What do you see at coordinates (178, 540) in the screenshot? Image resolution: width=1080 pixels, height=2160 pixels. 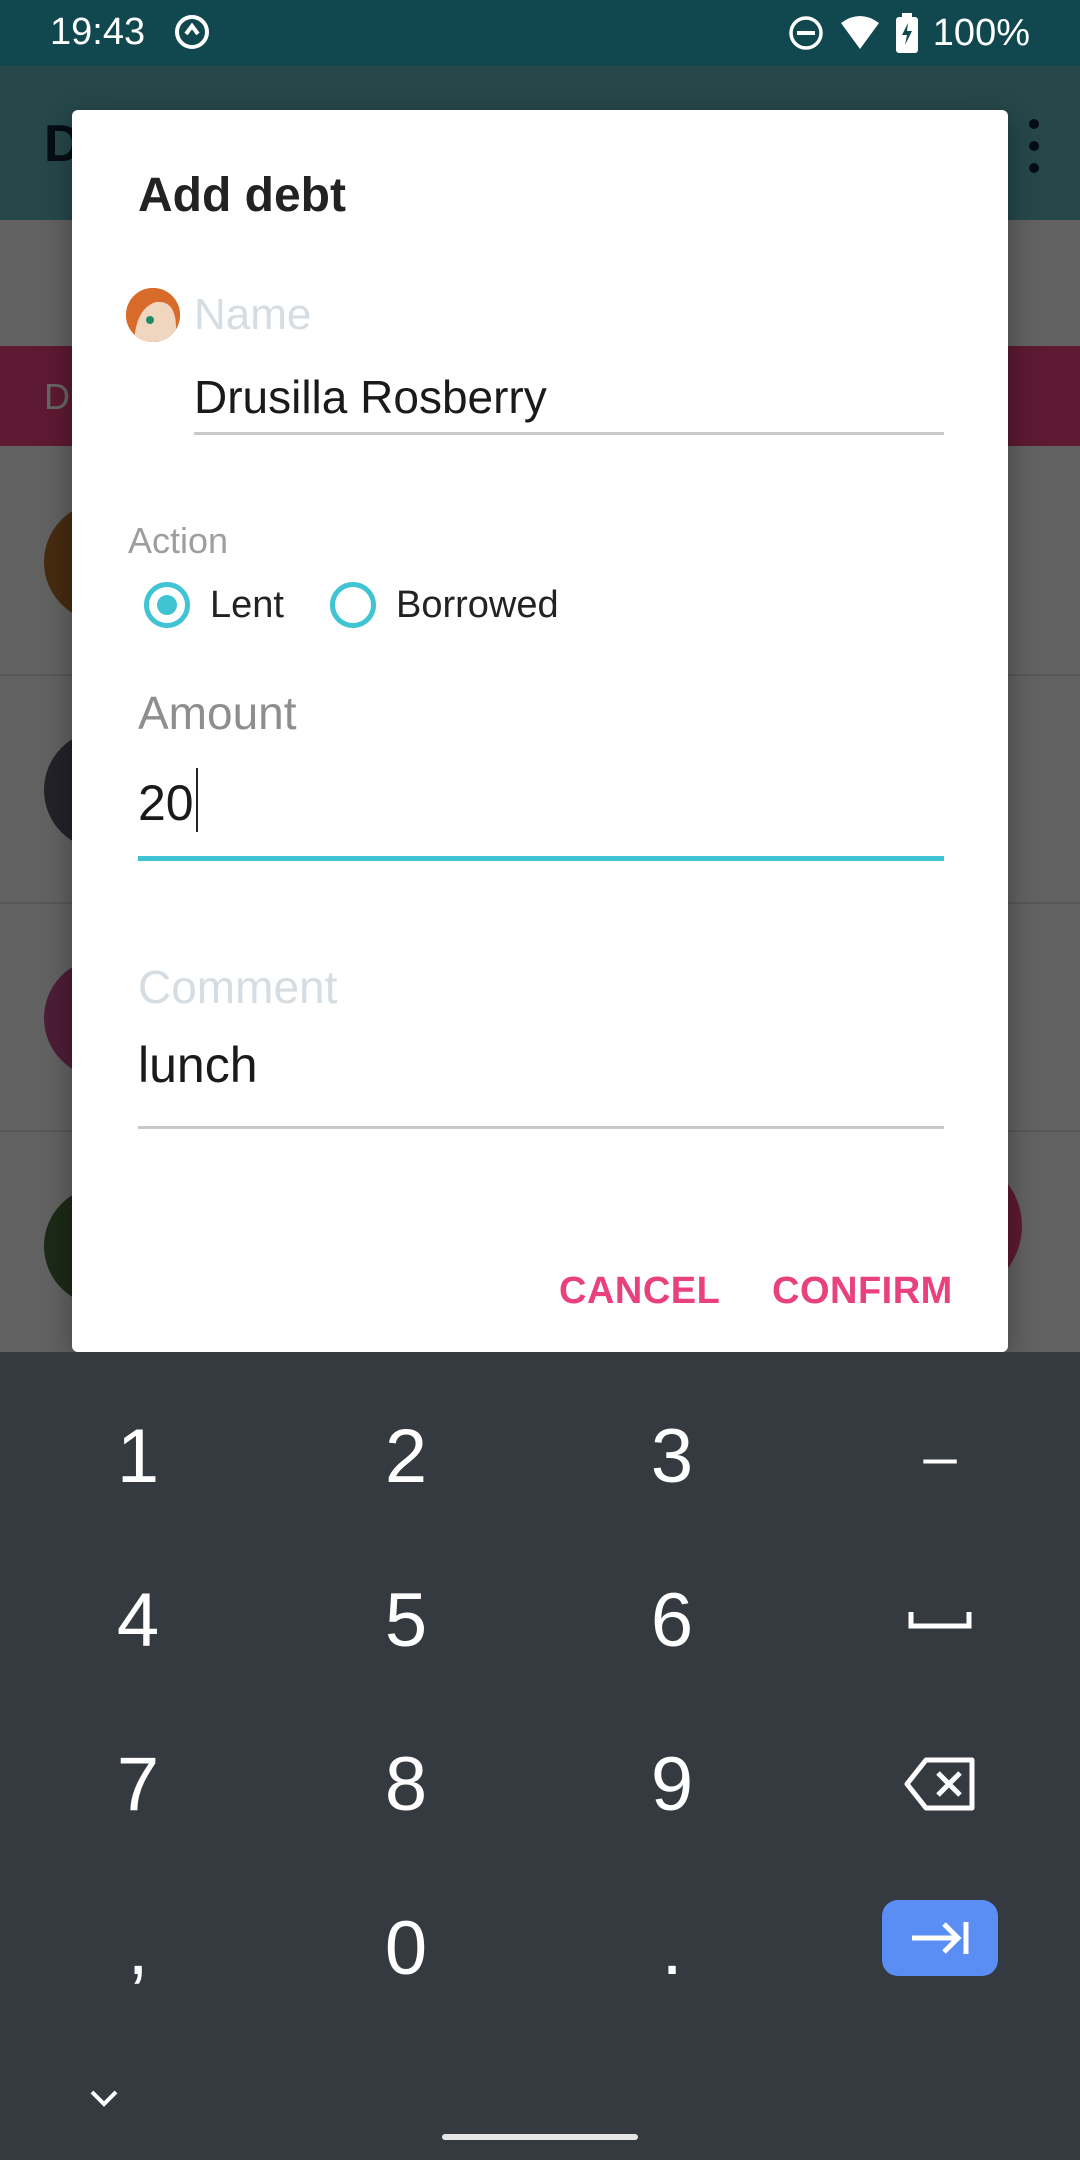 I see `action-label: Action` at bounding box center [178, 540].